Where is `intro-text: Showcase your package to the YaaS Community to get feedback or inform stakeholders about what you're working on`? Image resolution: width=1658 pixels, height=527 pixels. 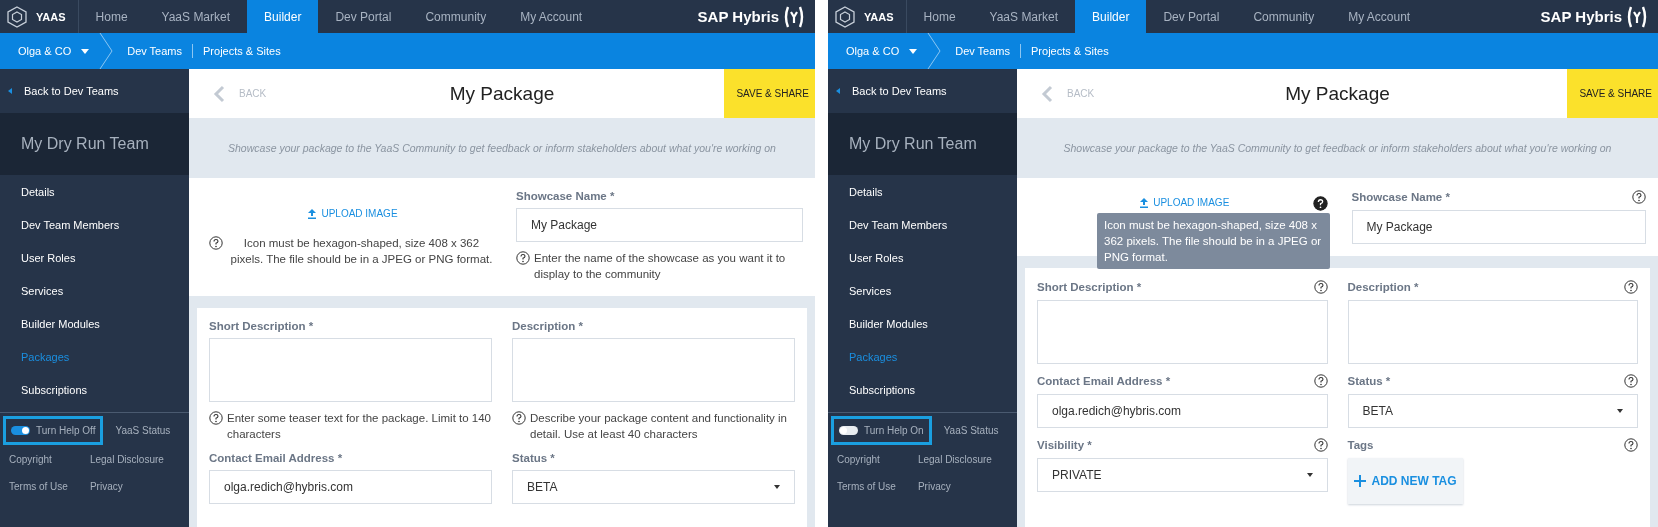 intro-text: Showcase your package to the YaaS Community to get feedback or inform stakeholders about what you're working on is located at coordinates (1337, 148).